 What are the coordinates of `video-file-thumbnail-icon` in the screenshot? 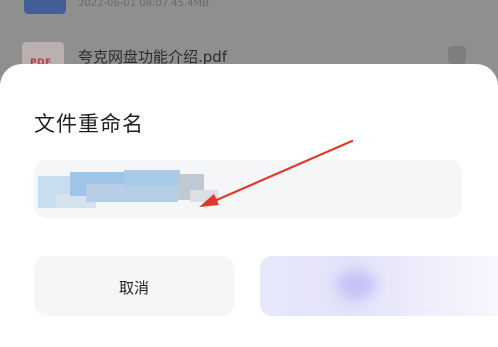 It's located at (45, 7).